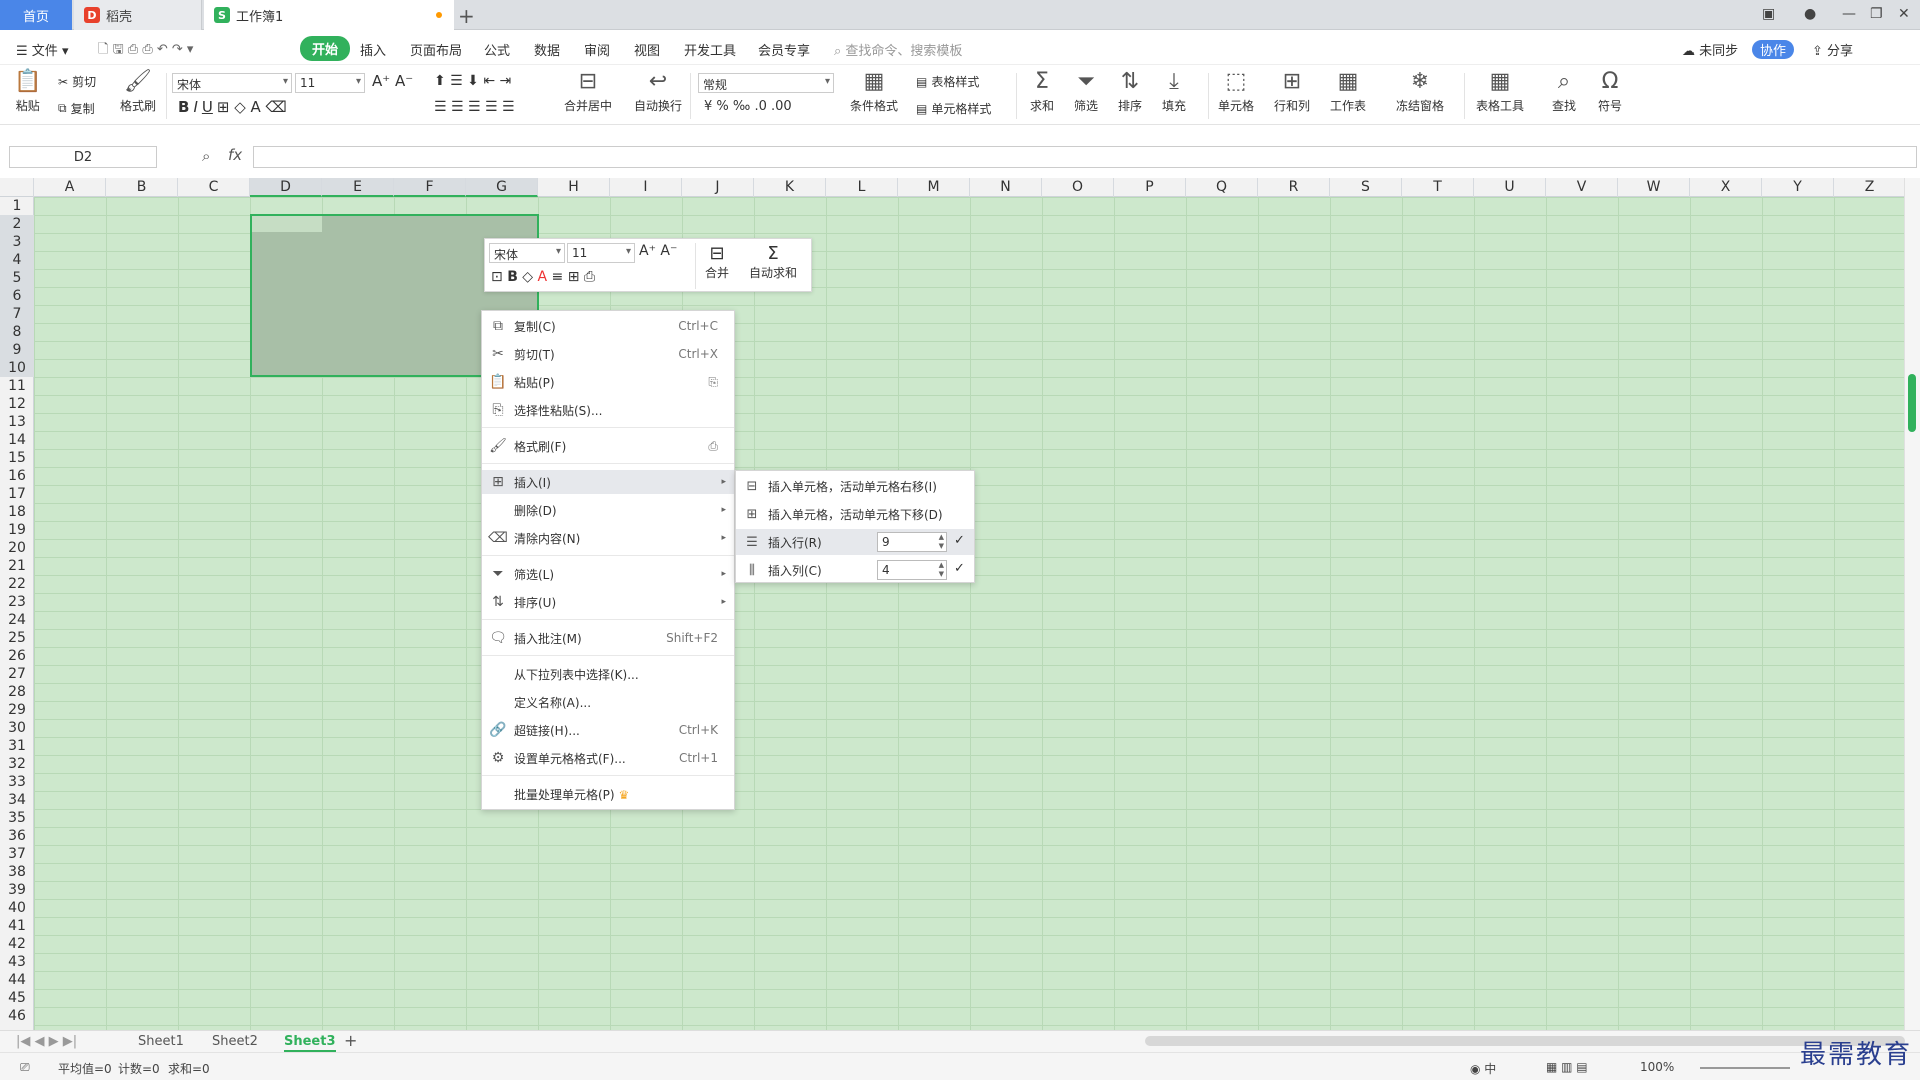 The image size is (1920, 1080). What do you see at coordinates (601, 253) in the screenshot?
I see `mini-size-select: 11` at bounding box center [601, 253].